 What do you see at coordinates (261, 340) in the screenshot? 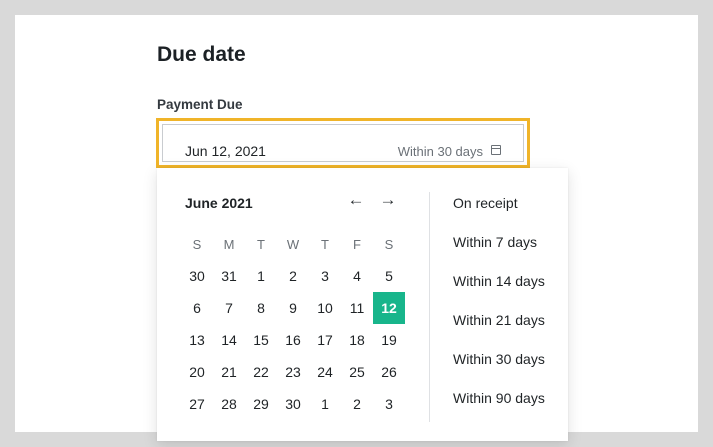
I see `calendar-day: 15` at bounding box center [261, 340].